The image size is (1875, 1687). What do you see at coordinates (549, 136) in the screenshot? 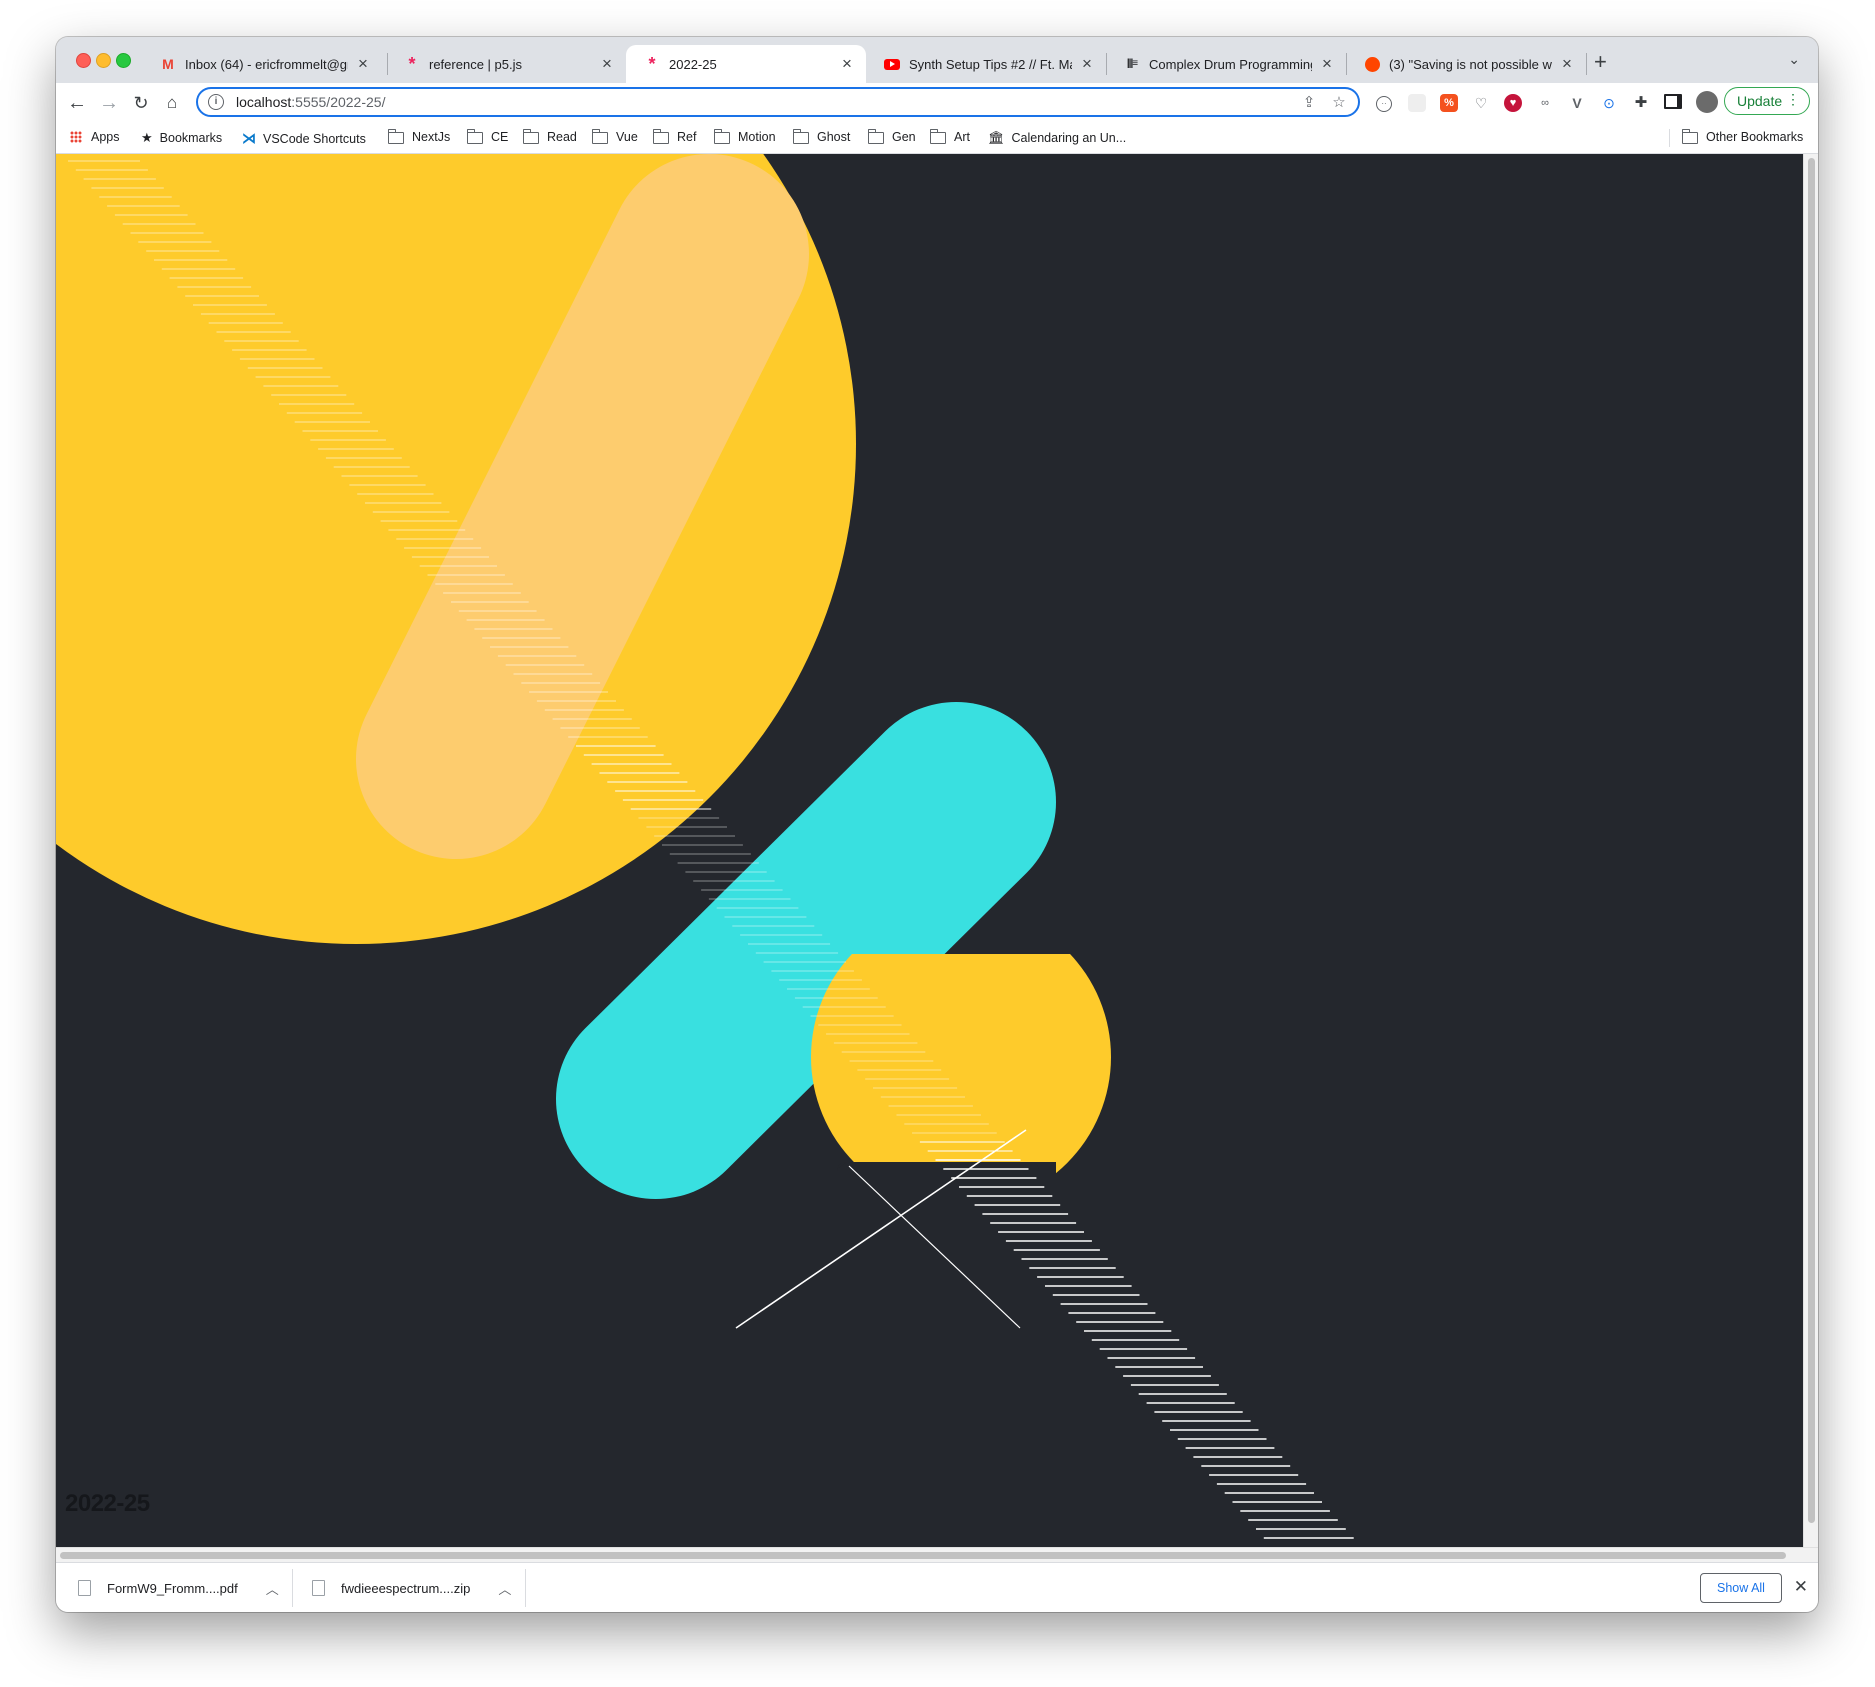
I see `bookmark-folder-read: Read` at bounding box center [549, 136].